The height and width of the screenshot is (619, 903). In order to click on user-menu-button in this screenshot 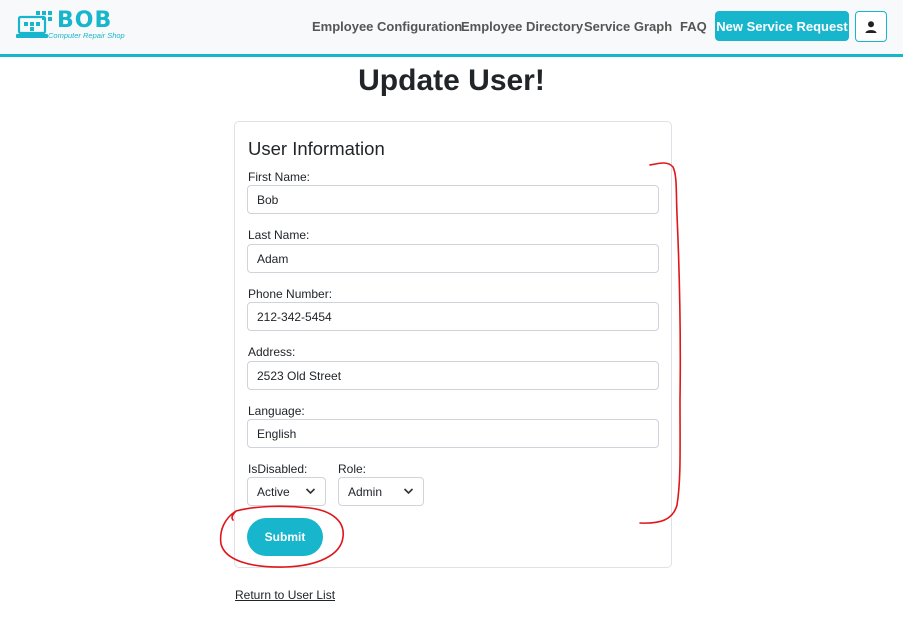, I will do `click(871, 26)`.